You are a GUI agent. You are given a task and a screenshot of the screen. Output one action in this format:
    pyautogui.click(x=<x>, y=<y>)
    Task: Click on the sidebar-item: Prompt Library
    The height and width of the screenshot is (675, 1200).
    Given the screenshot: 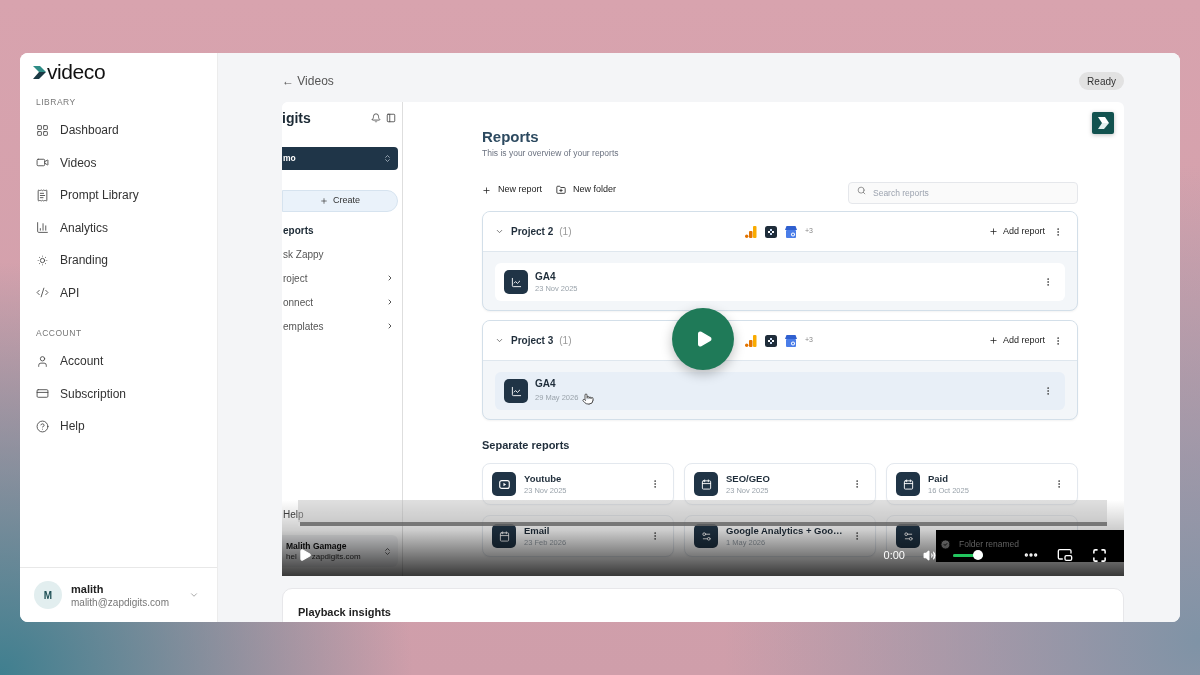 What is the action you would take?
    pyautogui.click(x=118, y=195)
    